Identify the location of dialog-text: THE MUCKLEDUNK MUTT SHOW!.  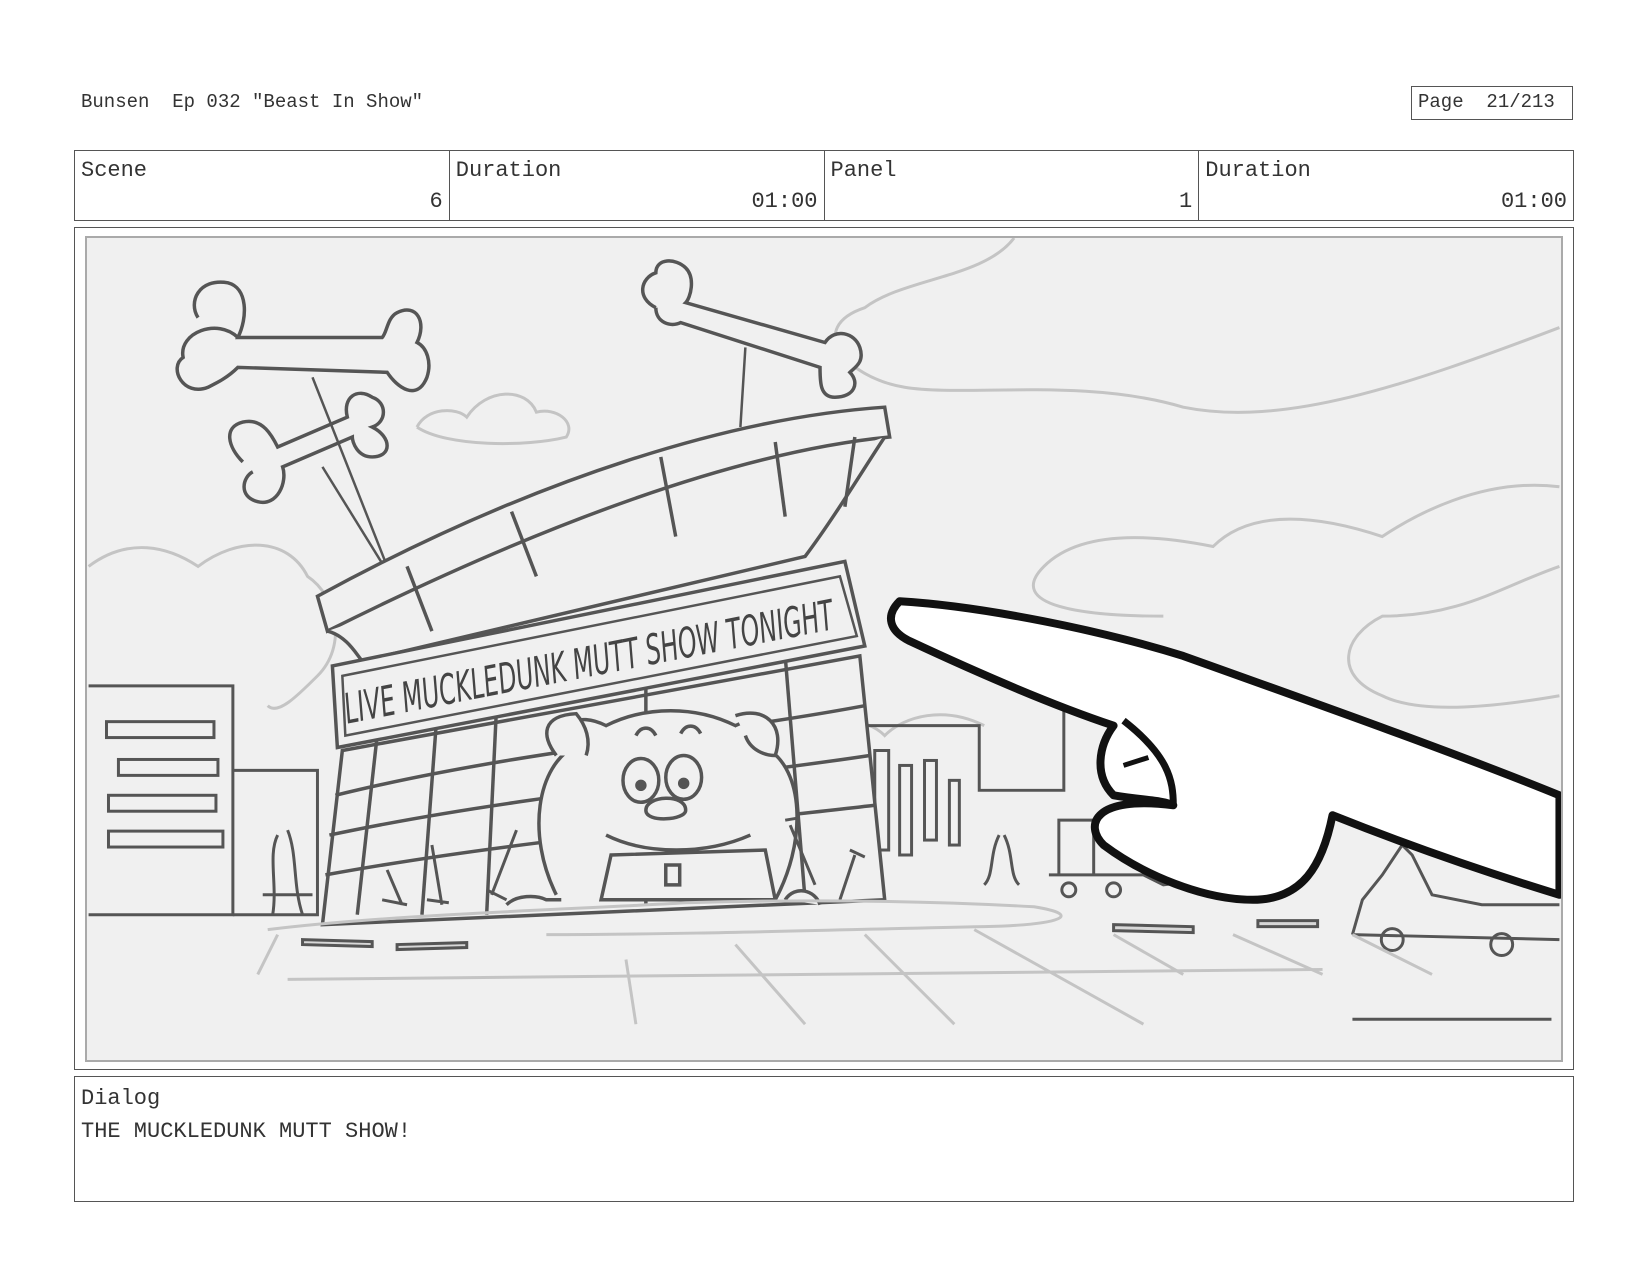
(246, 1131).